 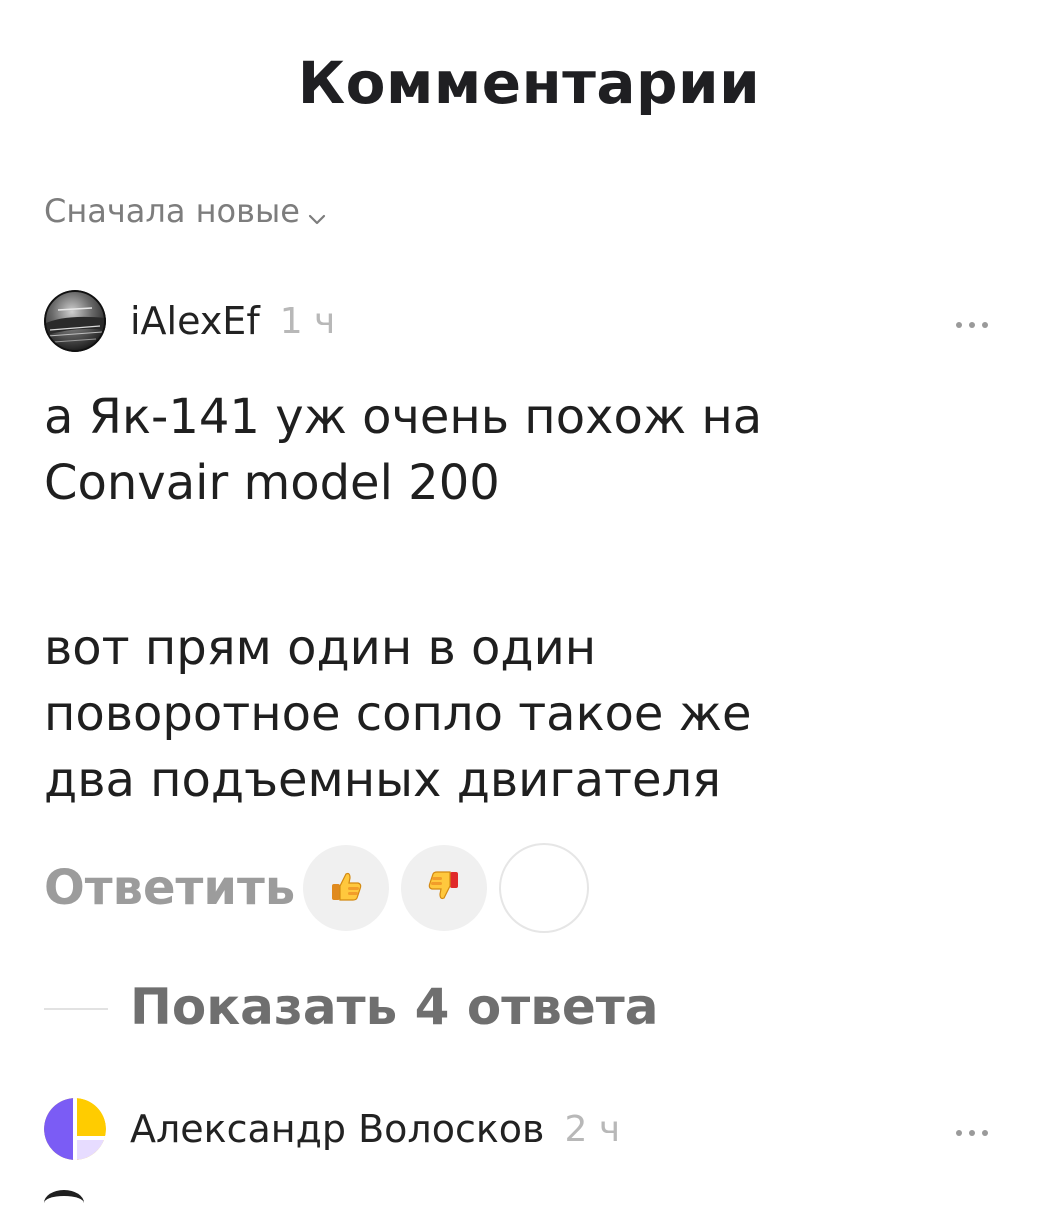 I want to click on thread-divider, so click(x=76, y=1009).